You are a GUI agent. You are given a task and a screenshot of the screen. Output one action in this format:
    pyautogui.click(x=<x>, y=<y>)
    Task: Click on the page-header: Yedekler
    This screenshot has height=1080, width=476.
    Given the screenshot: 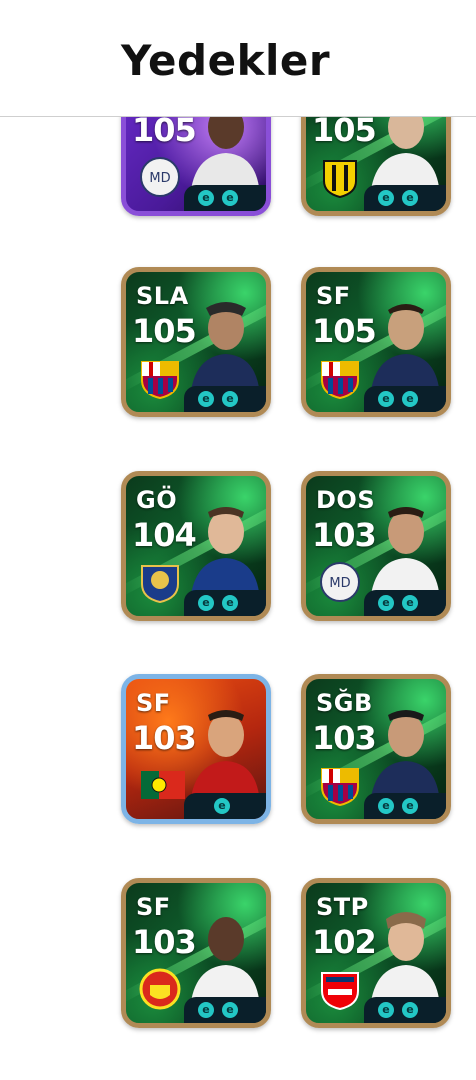 What is the action you would take?
    pyautogui.click(x=238, y=58)
    